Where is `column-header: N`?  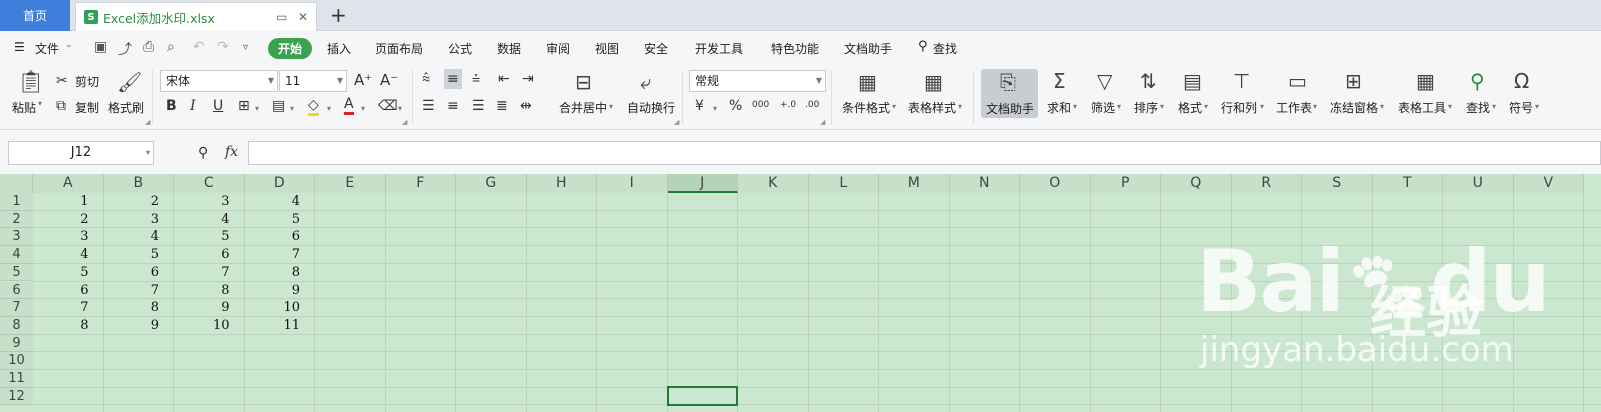
column-header: N is located at coordinates (984, 183).